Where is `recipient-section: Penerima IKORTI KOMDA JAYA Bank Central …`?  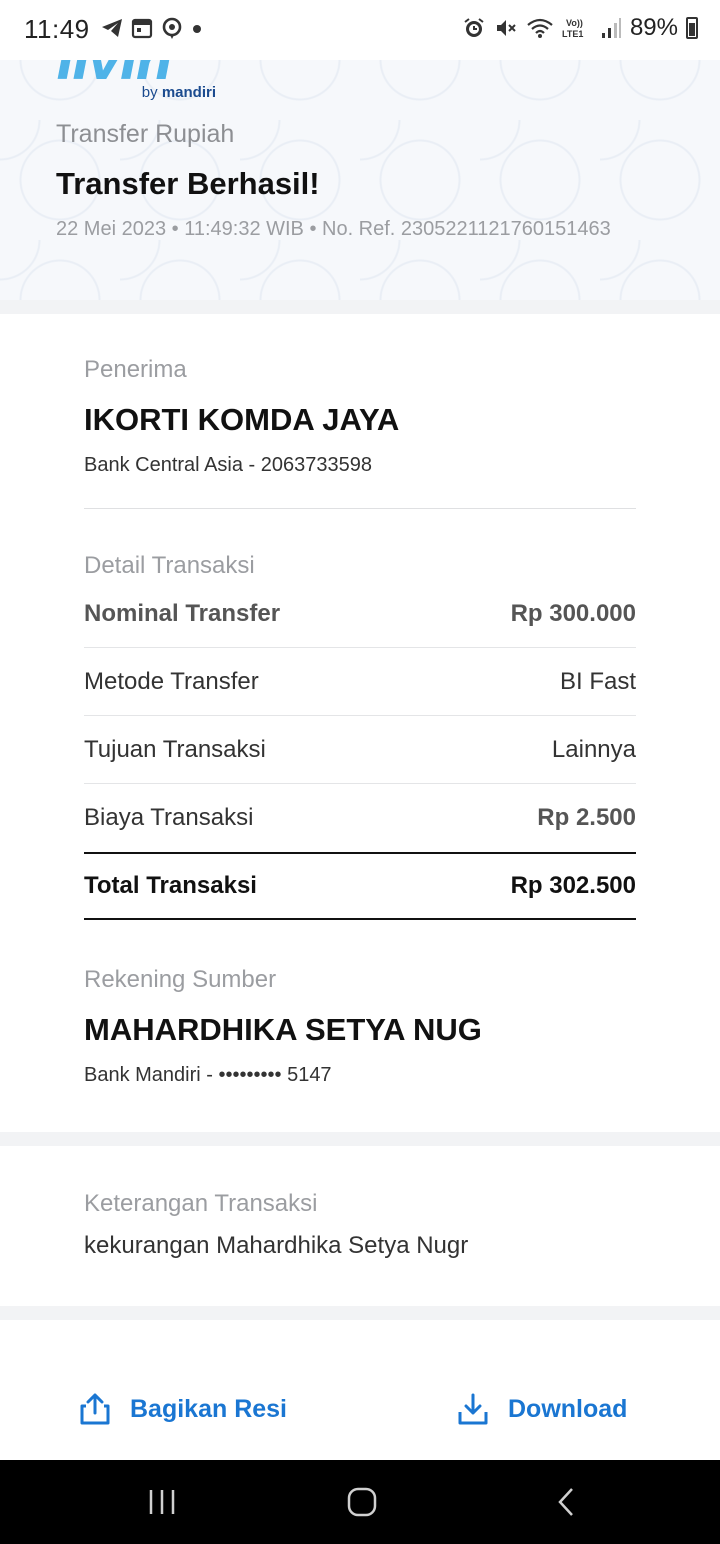 recipient-section: Penerima IKORTI KOMDA JAYA Bank Central … is located at coordinates (360, 416).